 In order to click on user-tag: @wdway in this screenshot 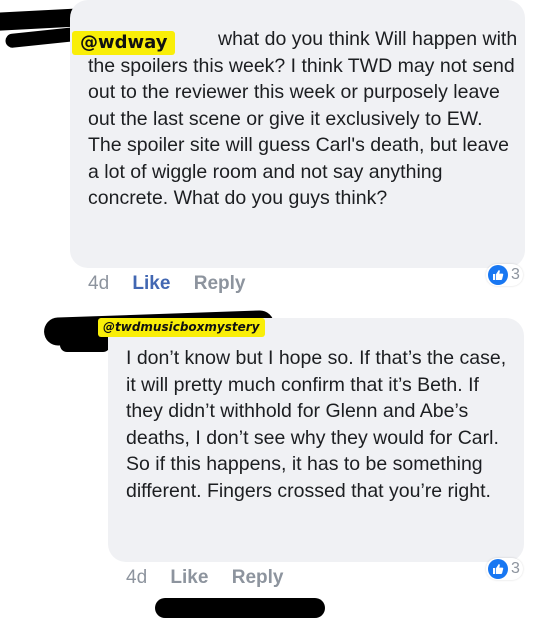, I will do `click(124, 43)`.